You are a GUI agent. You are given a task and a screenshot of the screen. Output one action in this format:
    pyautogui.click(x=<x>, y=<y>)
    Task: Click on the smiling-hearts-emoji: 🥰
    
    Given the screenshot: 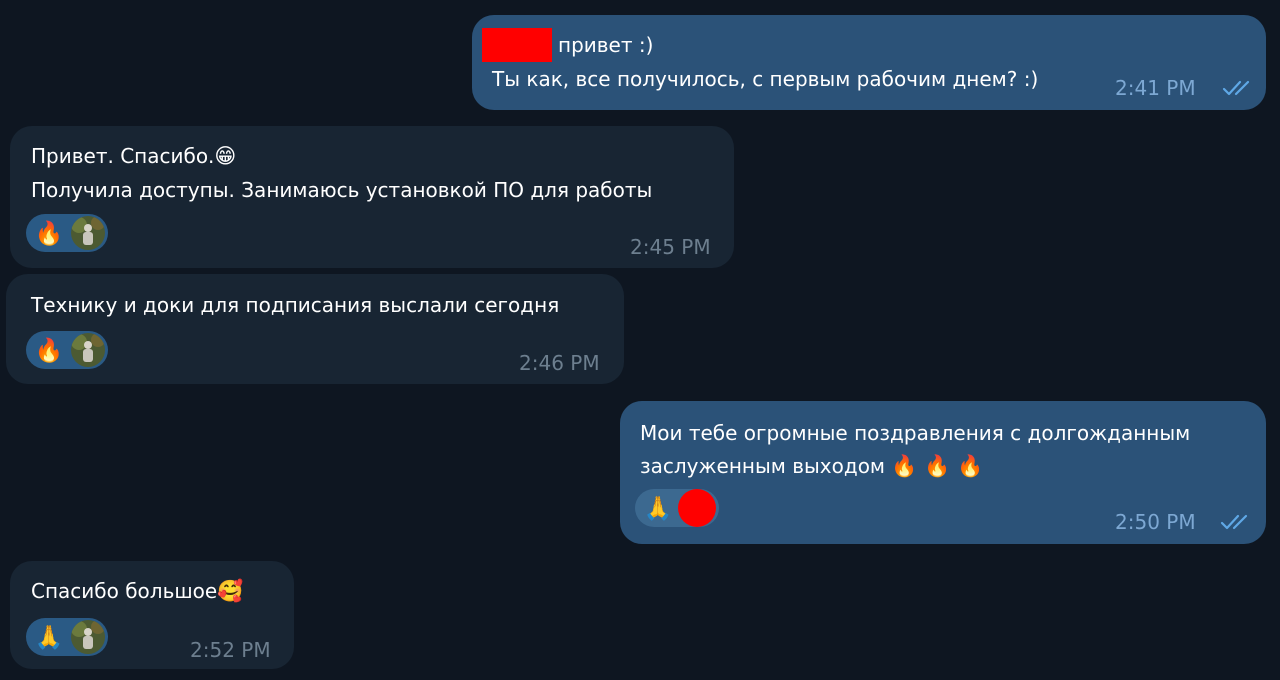 What is the action you would take?
    pyautogui.click(x=230, y=591)
    